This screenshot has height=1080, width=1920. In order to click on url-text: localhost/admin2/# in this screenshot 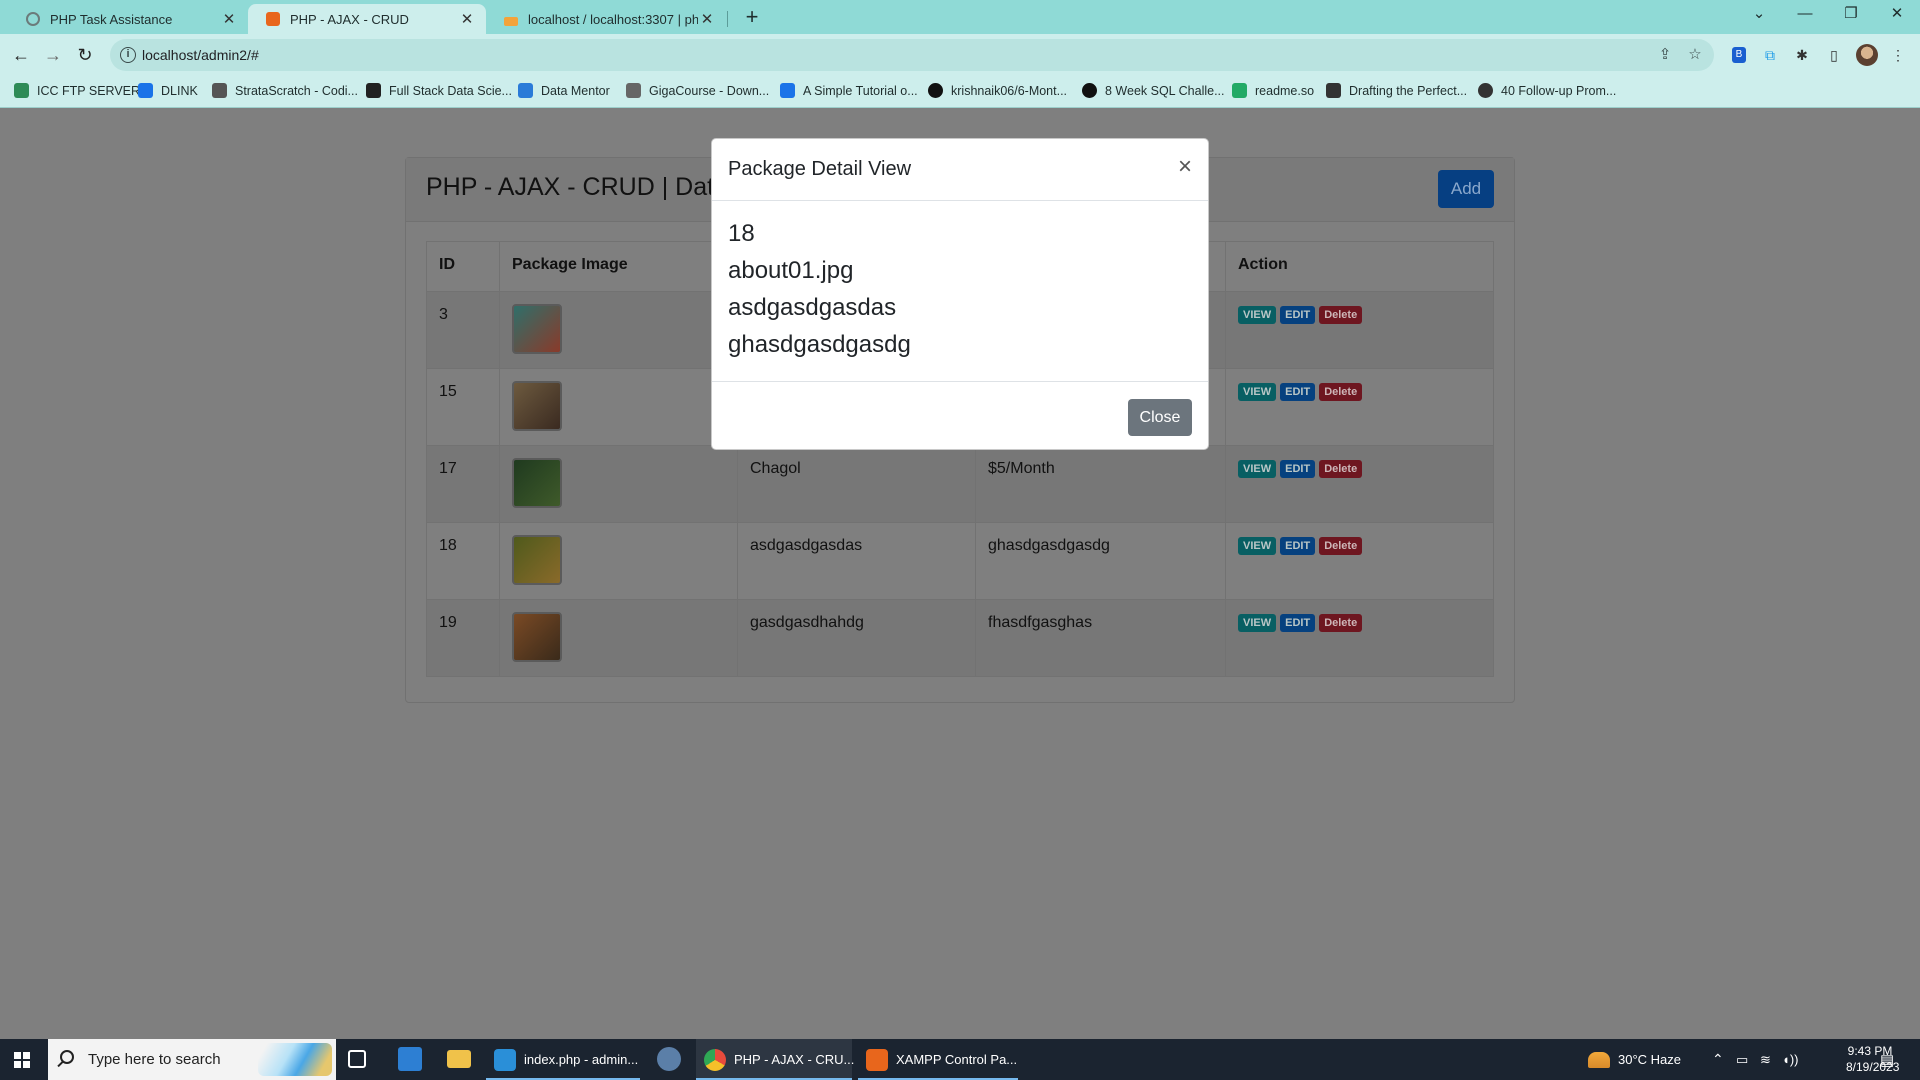, I will do `click(200, 55)`.